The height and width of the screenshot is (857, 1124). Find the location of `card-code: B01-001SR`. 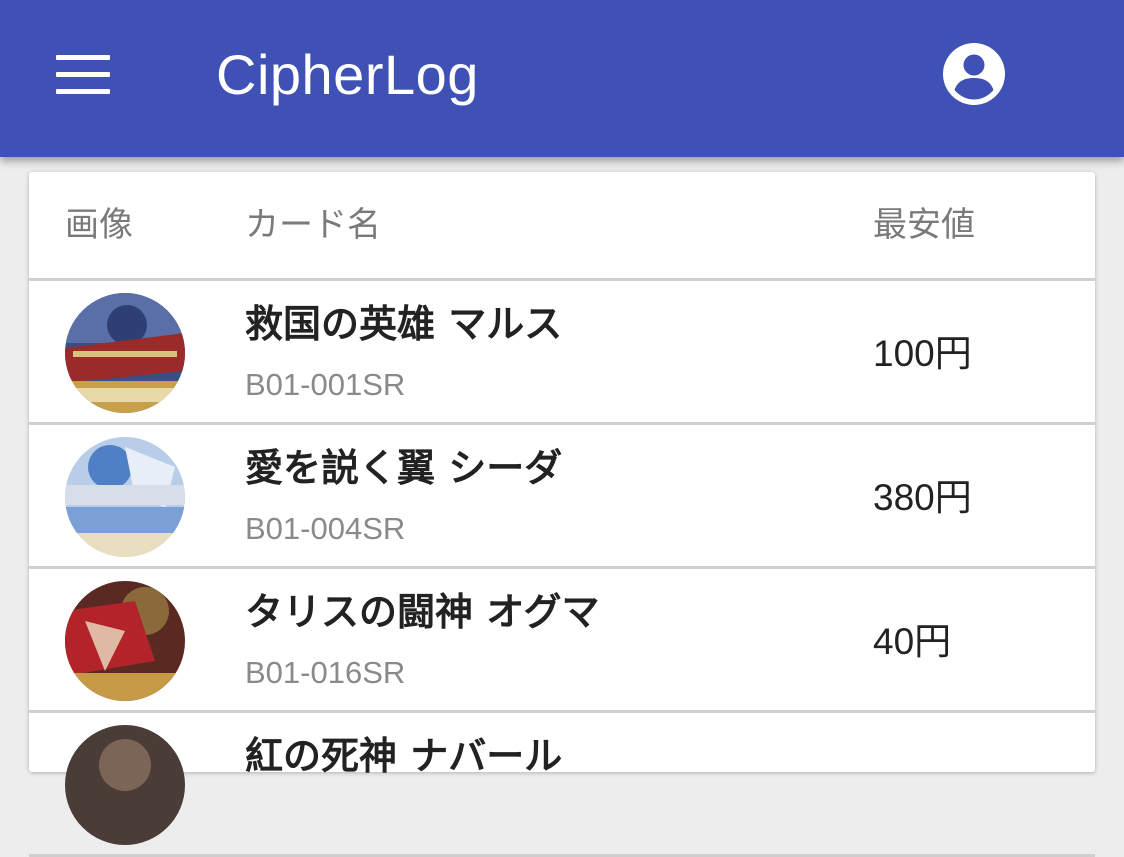

card-code: B01-001SR is located at coordinates (325, 384).